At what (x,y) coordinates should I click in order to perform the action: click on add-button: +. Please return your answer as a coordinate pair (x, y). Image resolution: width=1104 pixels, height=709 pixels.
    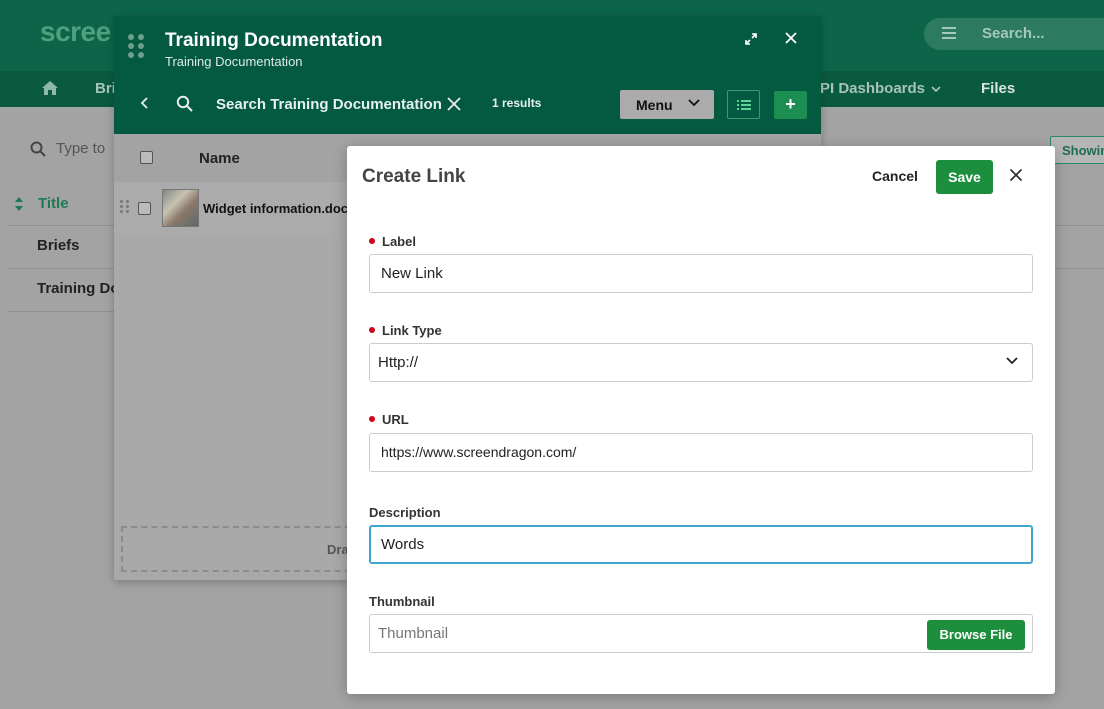
    Looking at the image, I should click on (790, 105).